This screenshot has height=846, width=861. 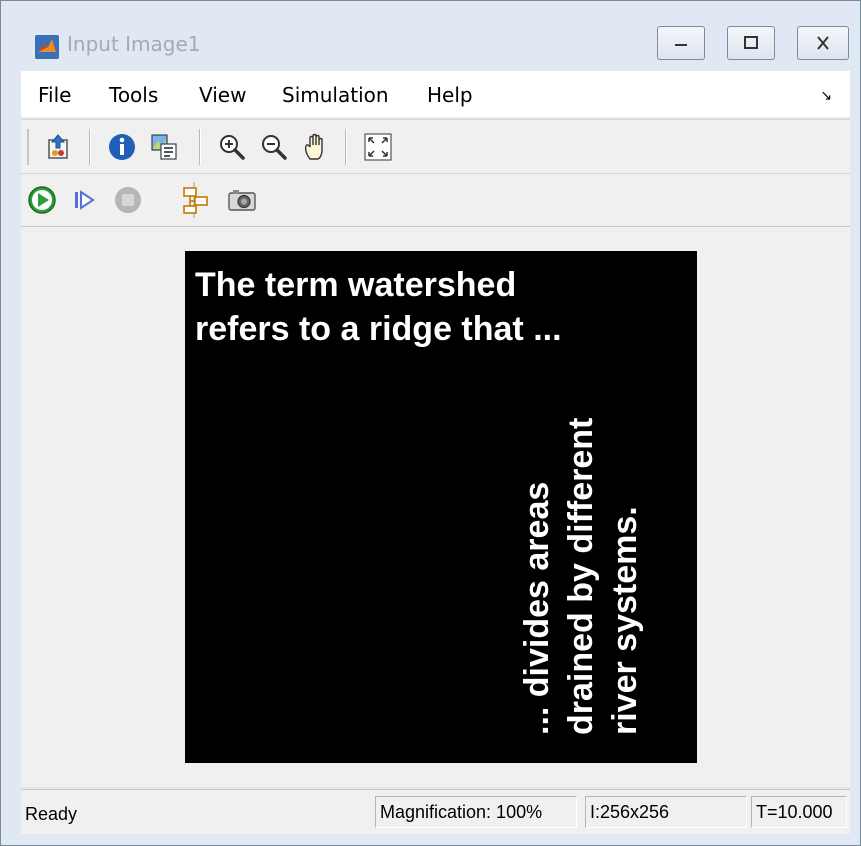 What do you see at coordinates (430, 34) in the screenshot?
I see `title-bar: Input Image1` at bounding box center [430, 34].